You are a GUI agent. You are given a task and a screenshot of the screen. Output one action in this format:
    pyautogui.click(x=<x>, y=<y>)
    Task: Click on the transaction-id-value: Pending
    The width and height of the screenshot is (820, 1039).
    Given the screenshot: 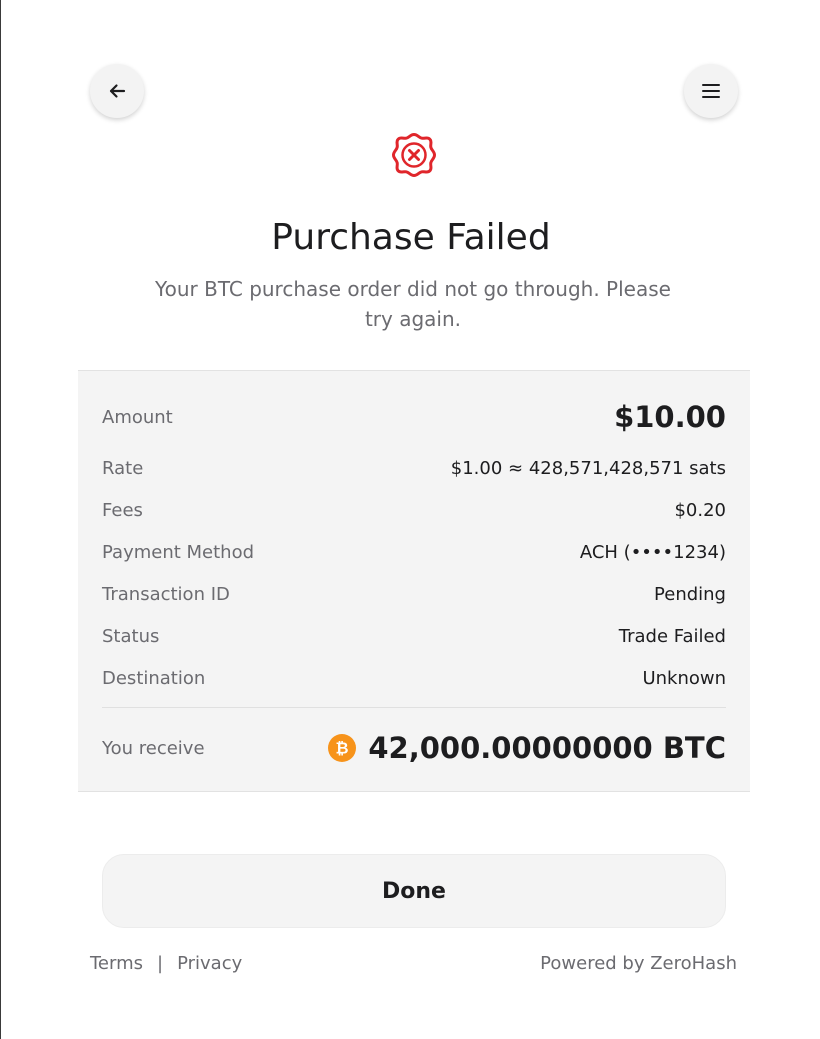 What is the action you would take?
    pyautogui.click(x=690, y=594)
    